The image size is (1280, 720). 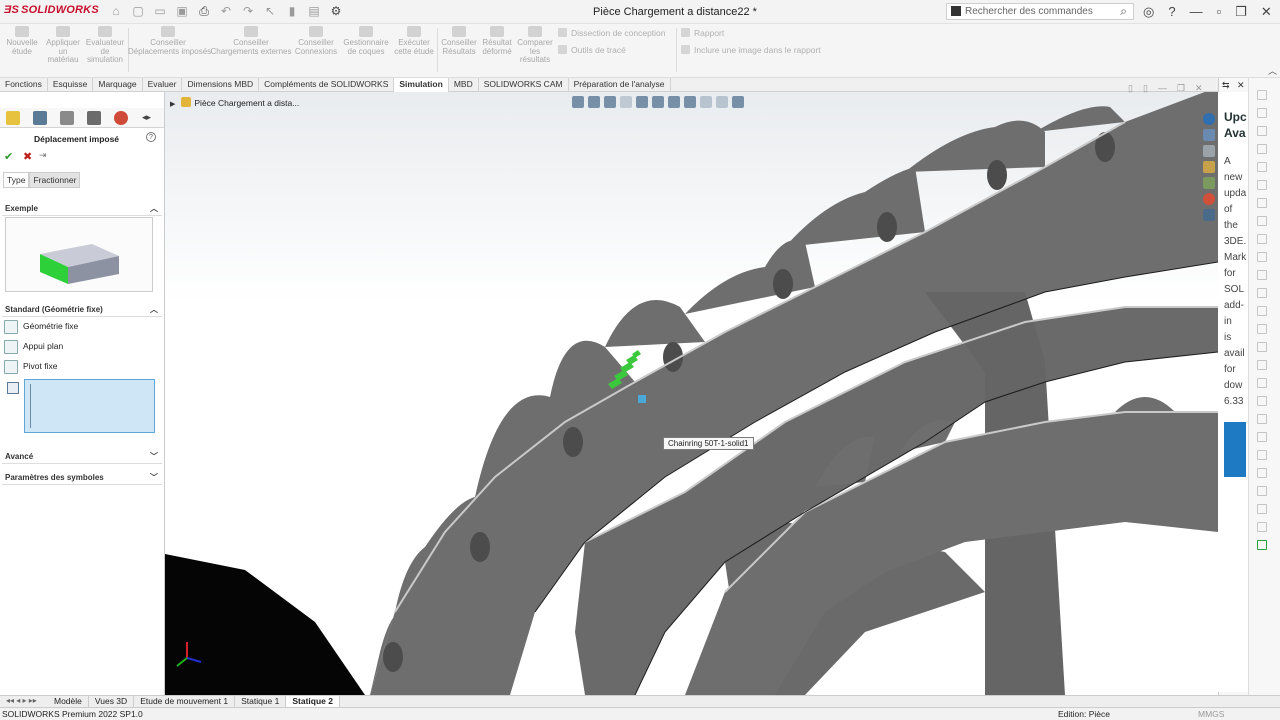 I want to click on tile-icon: ▯, so click(x=1130, y=88).